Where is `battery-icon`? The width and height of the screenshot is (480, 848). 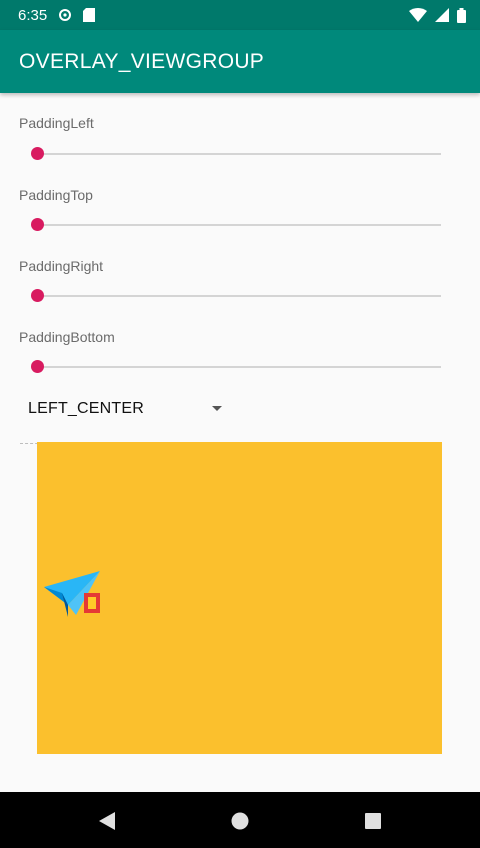
battery-icon is located at coordinates (461, 15).